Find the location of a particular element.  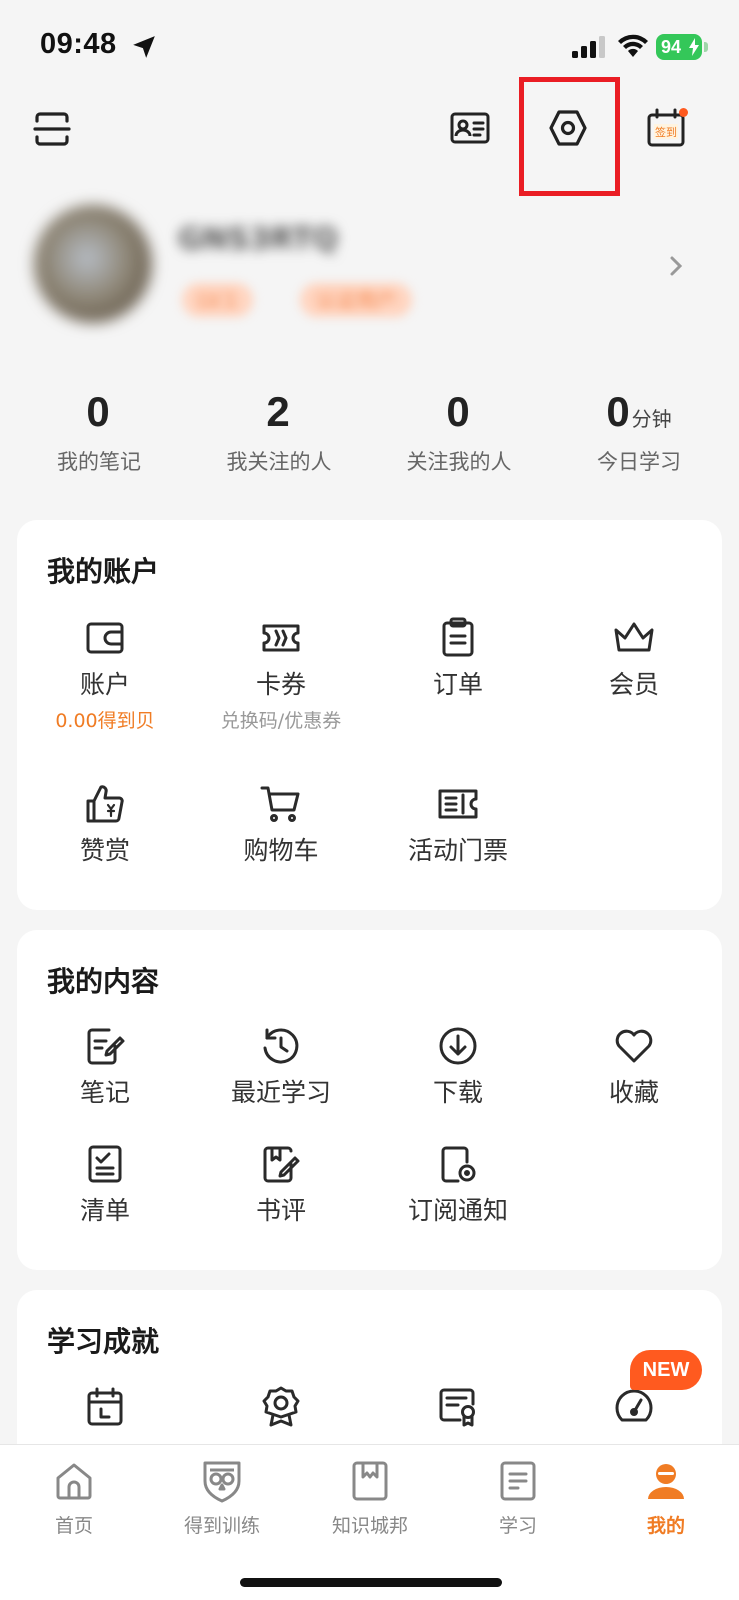

username: GNS3RTQ is located at coordinates (258, 239).